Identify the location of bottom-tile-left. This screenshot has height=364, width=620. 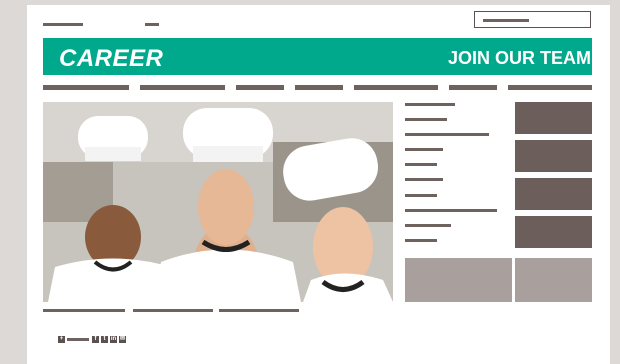
(458, 280).